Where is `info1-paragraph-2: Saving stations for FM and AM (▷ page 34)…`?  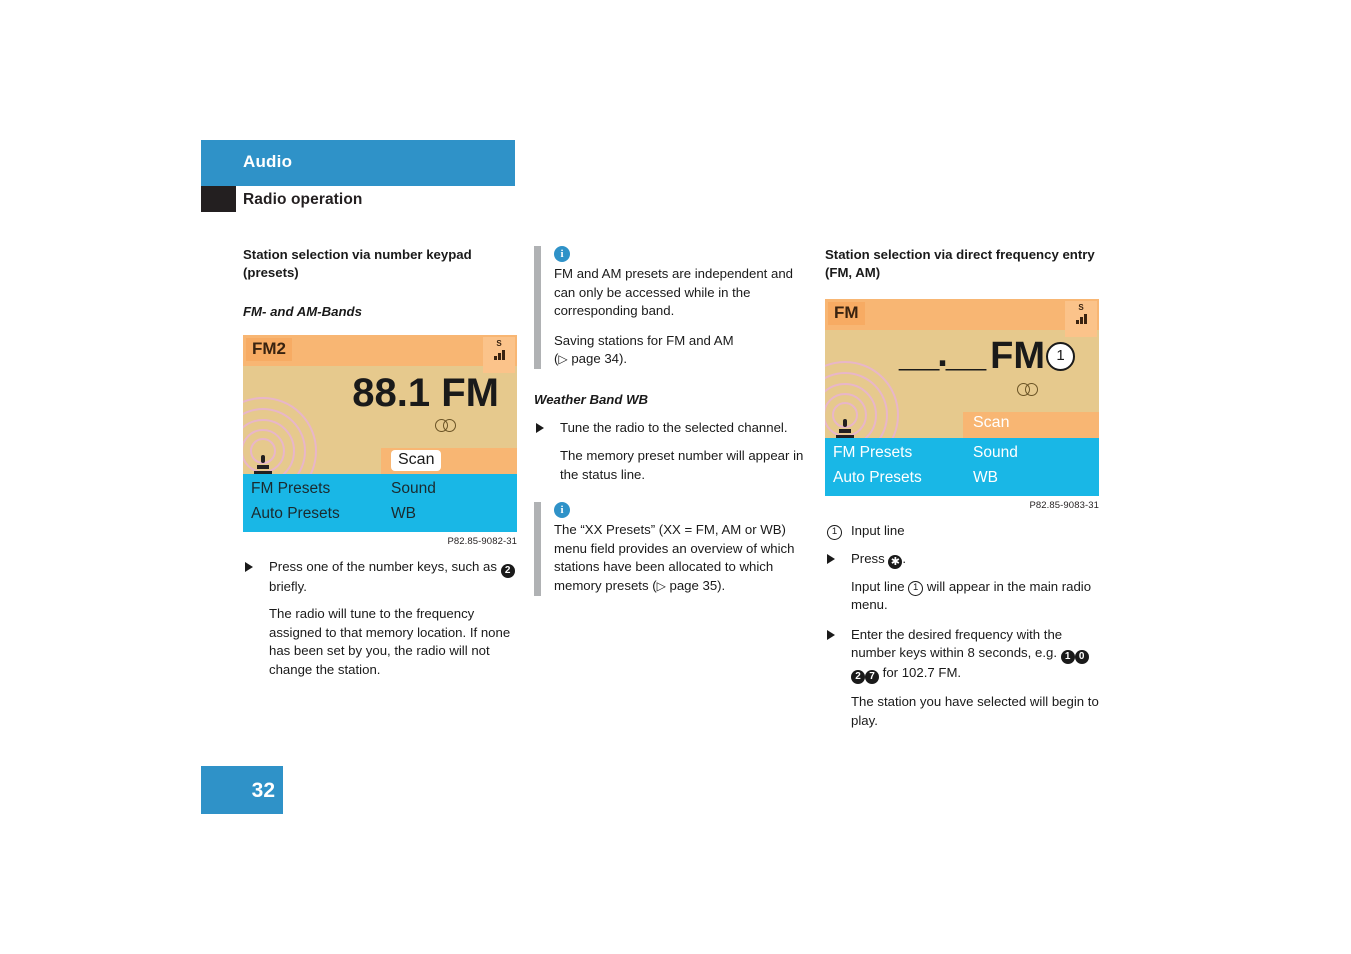 info1-paragraph-2: Saving stations for FM and AM (▷ page 34)… is located at coordinates (644, 349).